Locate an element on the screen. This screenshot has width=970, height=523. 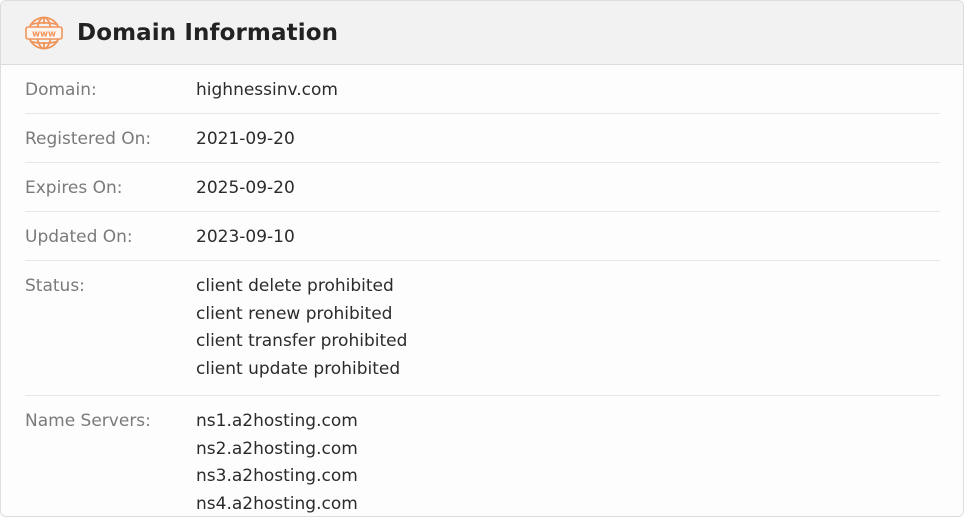
updated-date-value: 2023-09-10 is located at coordinates (245, 237).